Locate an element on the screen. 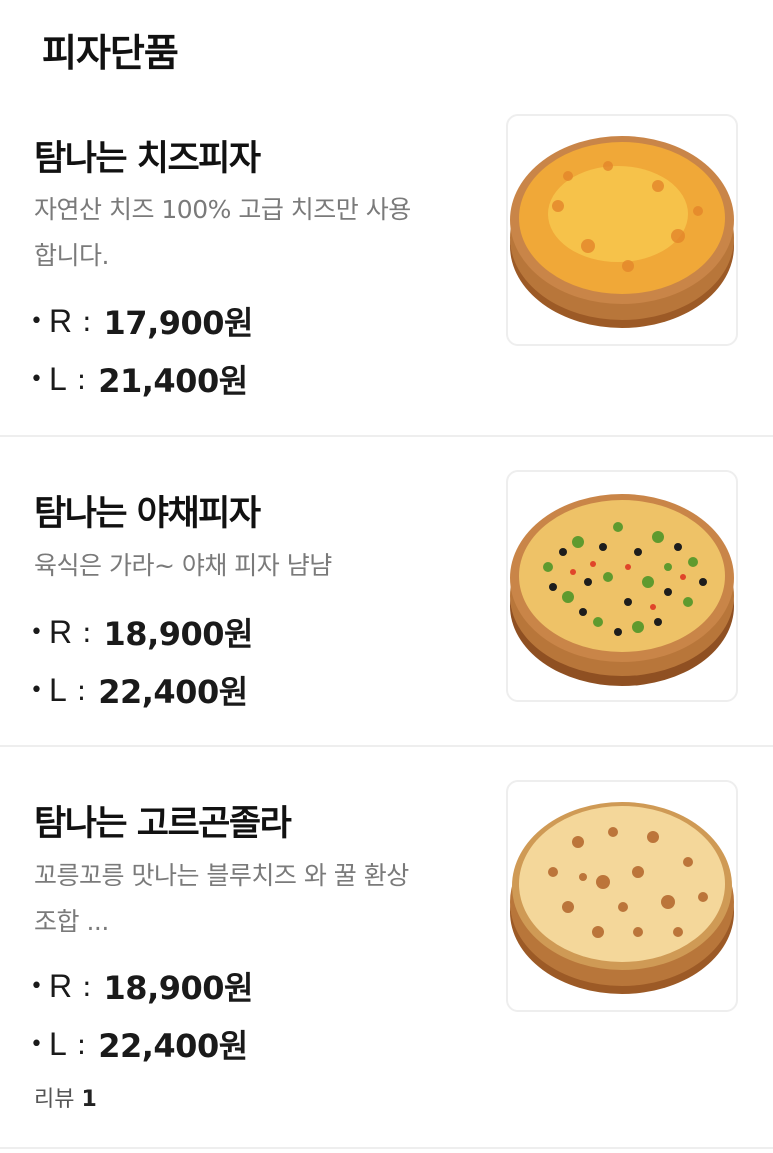 The image size is (773, 1153). gorgonzola-pizza-image is located at coordinates (622, 896).